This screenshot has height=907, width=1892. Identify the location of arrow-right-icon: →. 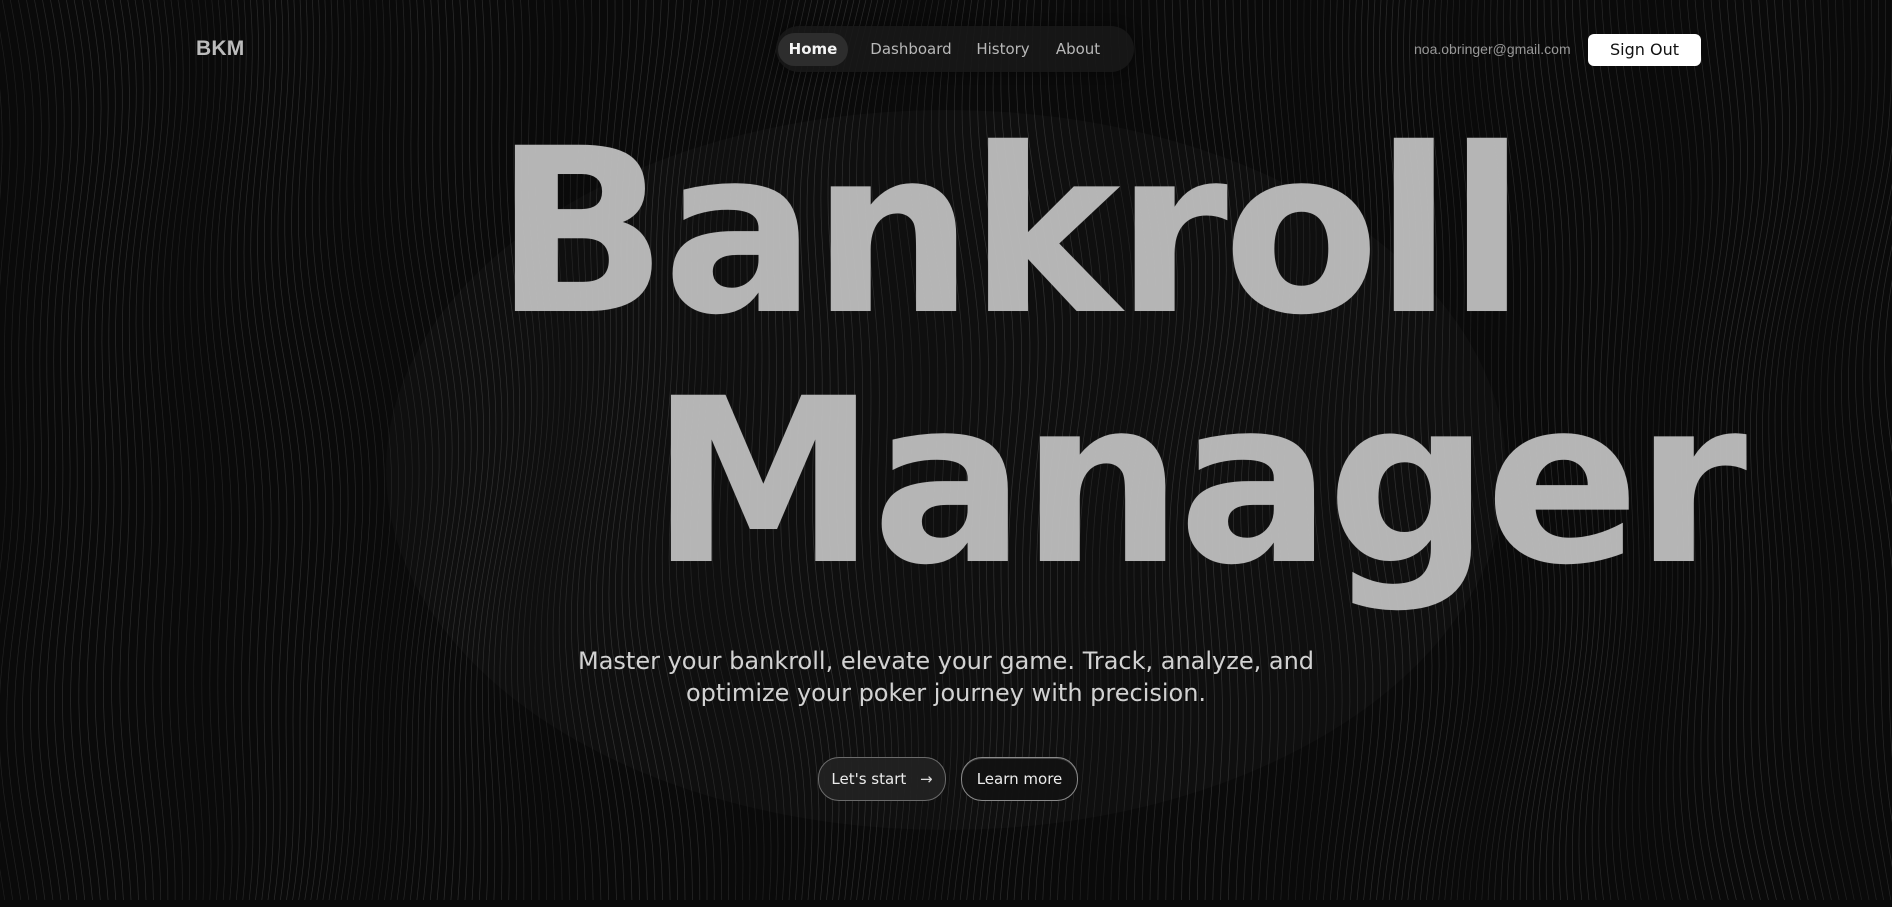
(926, 779).